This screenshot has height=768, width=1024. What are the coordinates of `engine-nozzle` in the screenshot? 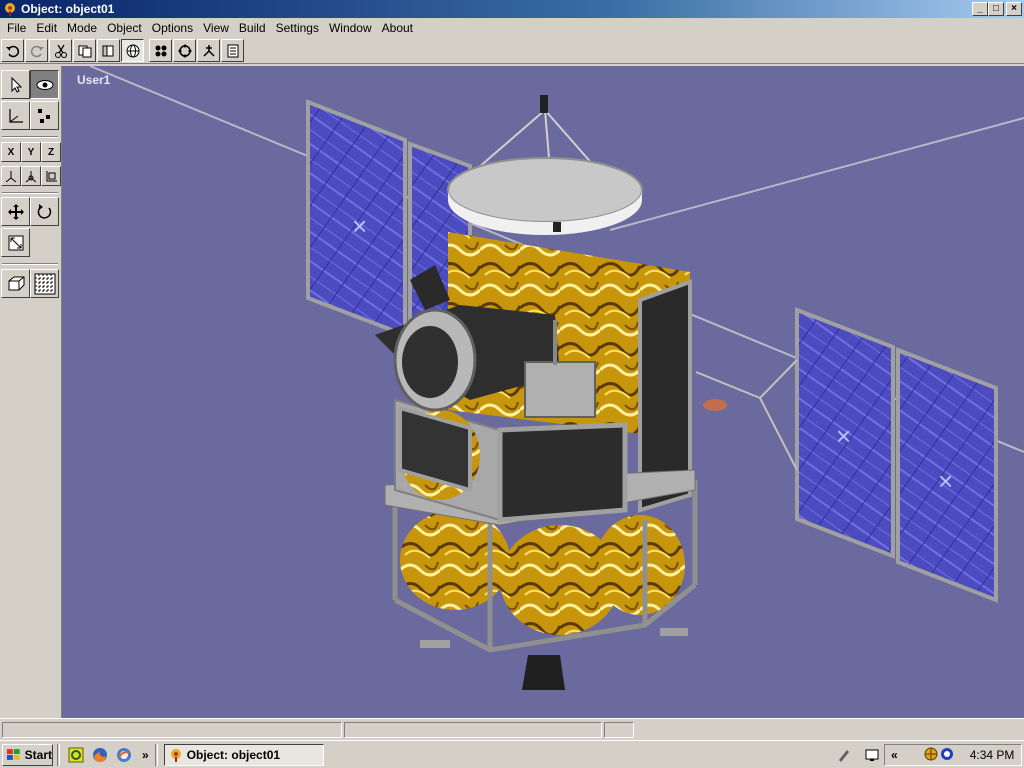 It's located at (543, 672).